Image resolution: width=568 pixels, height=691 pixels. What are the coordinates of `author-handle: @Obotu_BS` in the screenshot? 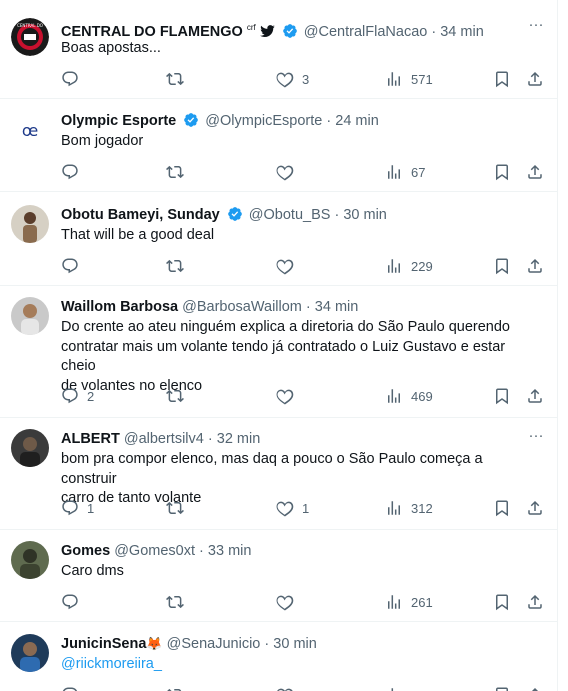 It's located at (290, 215).